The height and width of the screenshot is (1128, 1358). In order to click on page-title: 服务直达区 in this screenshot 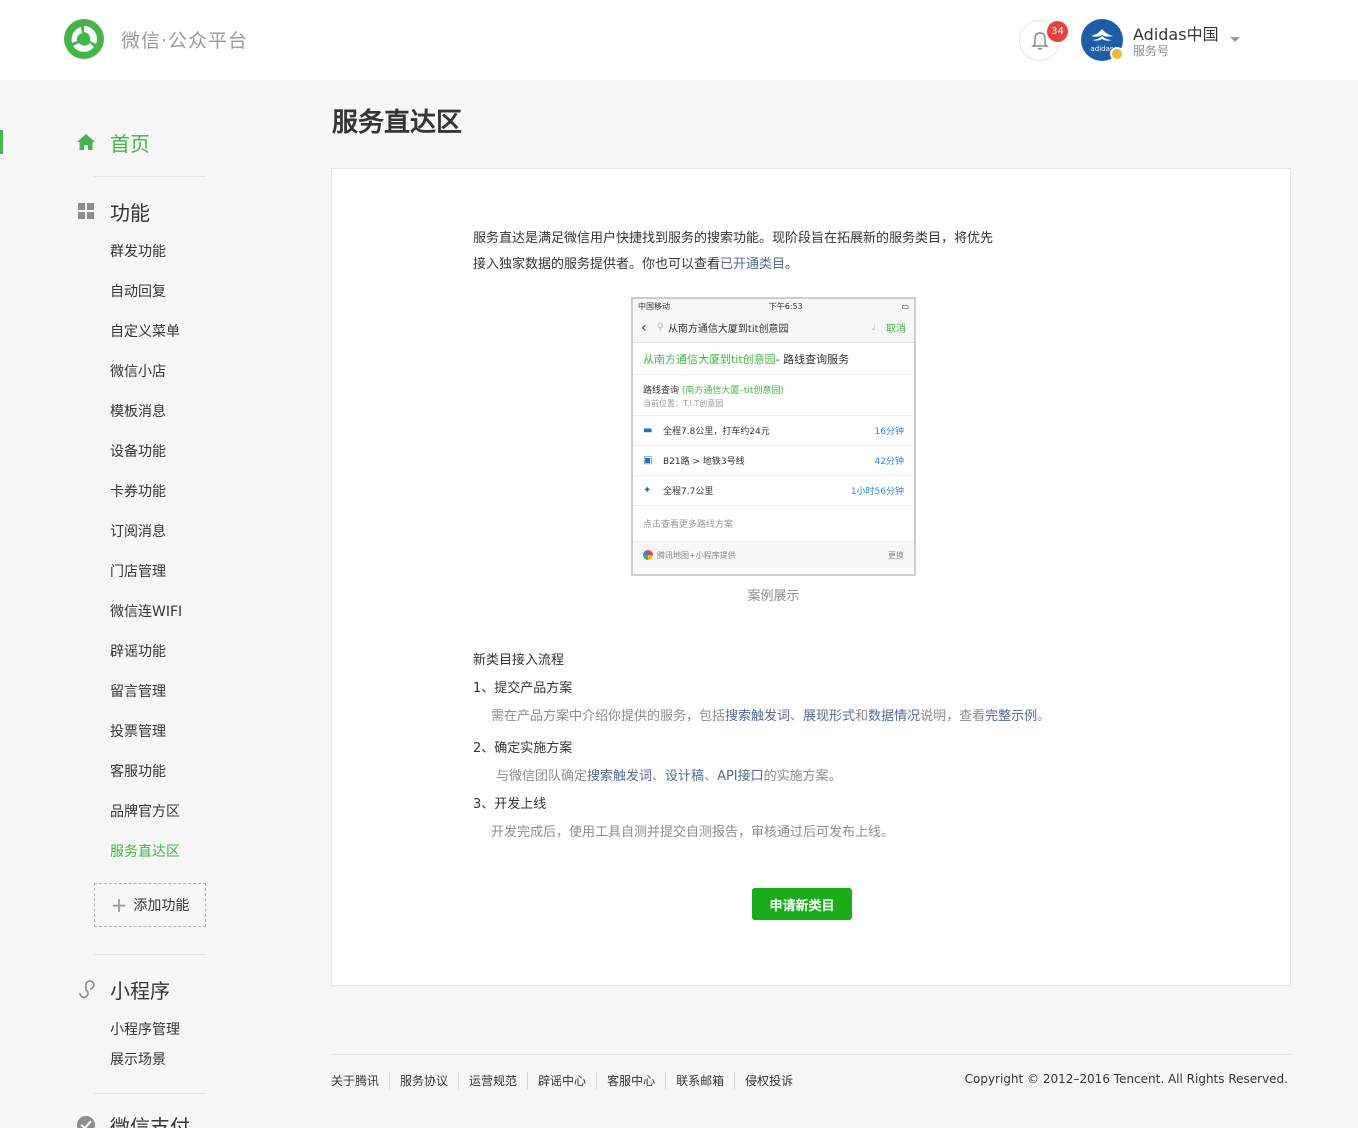, I will do `click(397, 123)`.